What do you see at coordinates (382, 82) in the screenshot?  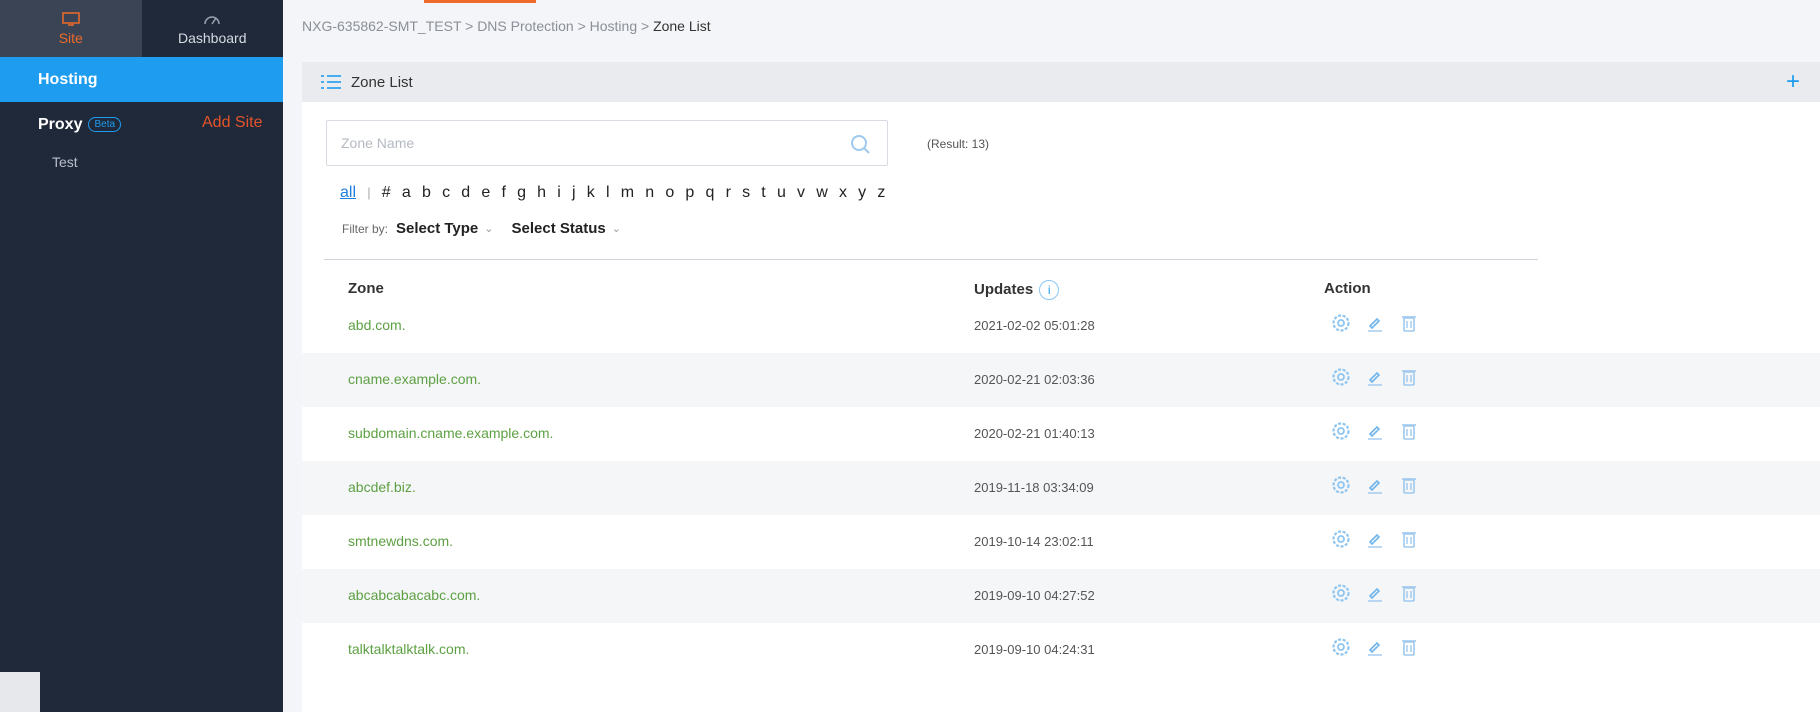 I see `panel-title: Zone List` at bounding box center [382, 82].